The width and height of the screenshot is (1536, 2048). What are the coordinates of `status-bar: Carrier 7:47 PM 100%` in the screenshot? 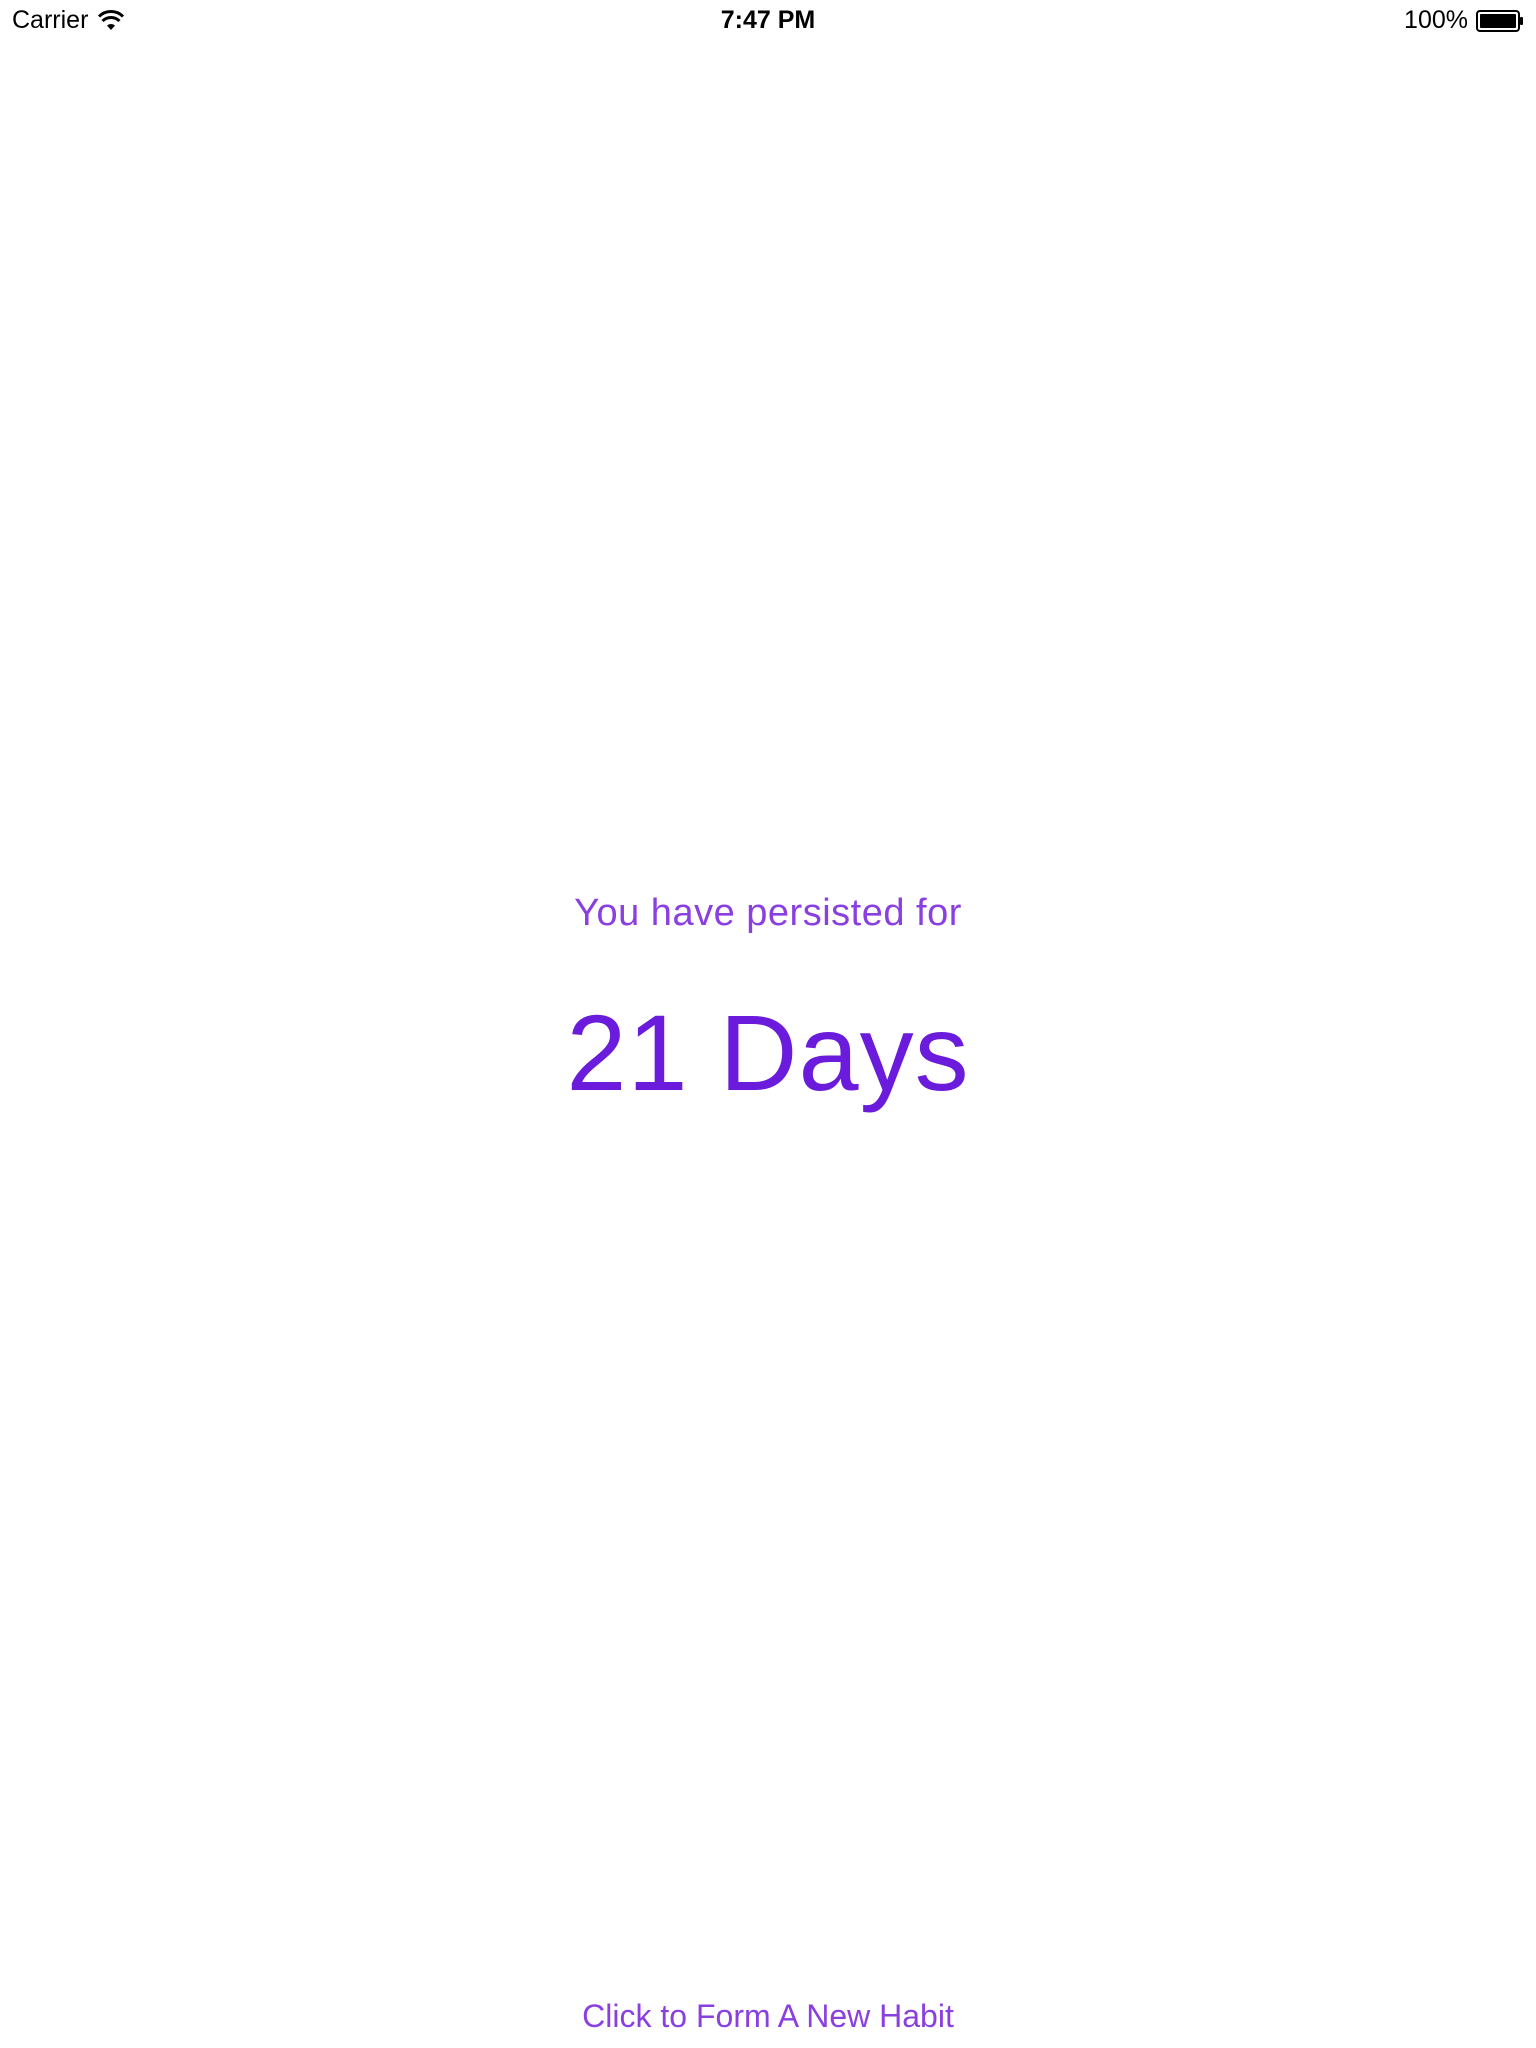 It's located at (768, 20).